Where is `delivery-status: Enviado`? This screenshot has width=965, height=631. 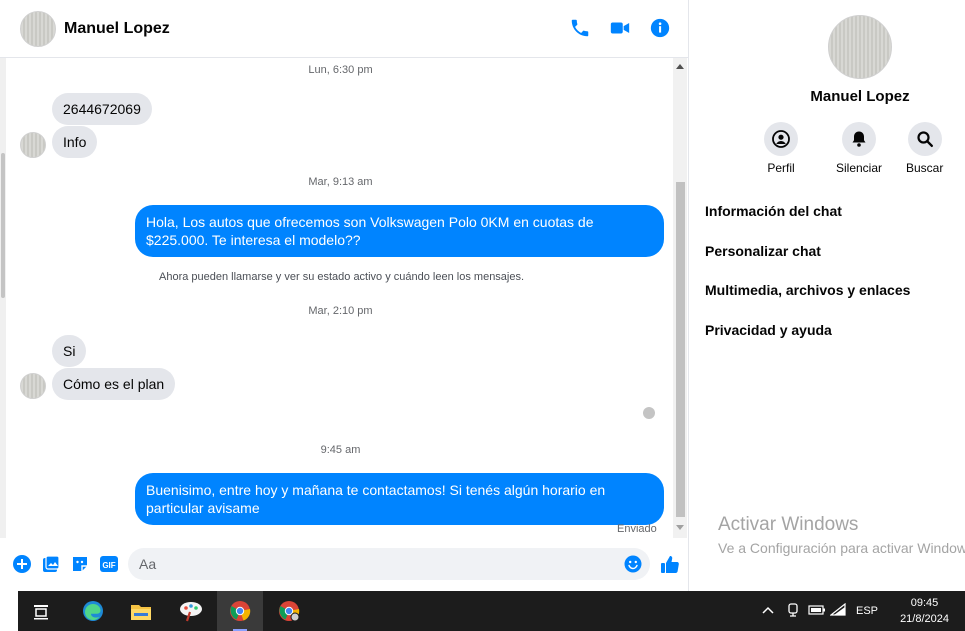 delivery-status: Enviado is located at coordinates (637, 529).